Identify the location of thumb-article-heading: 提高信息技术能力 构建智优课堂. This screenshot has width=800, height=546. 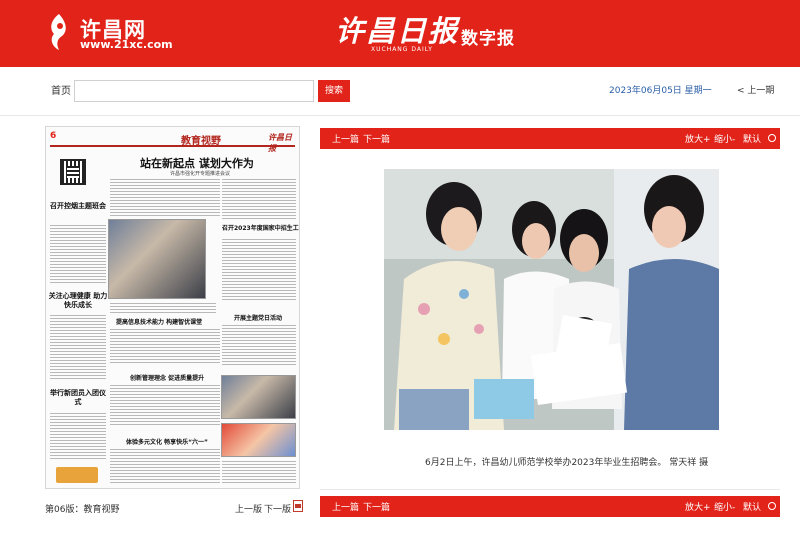
(159, 321).